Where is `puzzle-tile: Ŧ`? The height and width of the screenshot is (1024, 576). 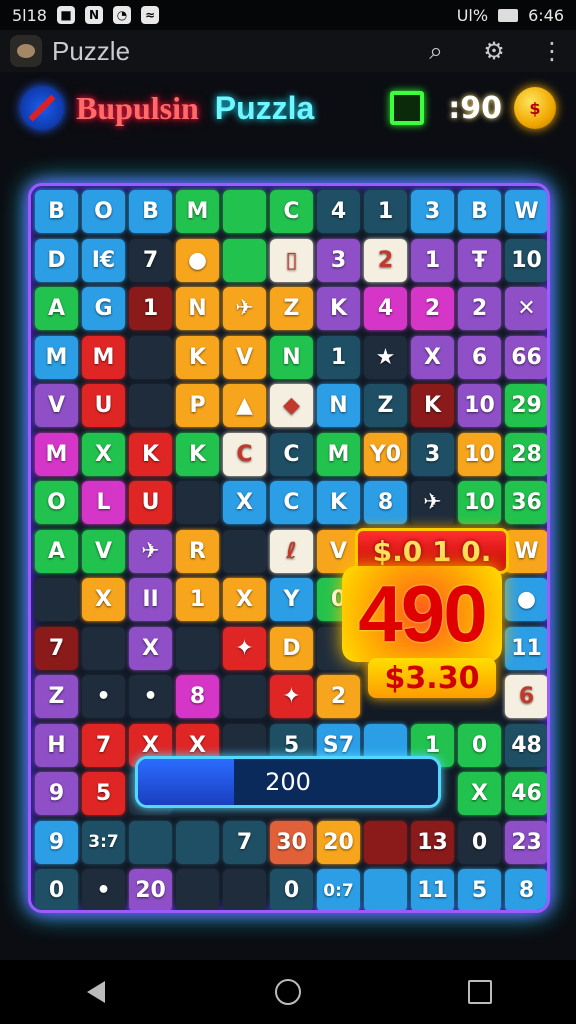
puzzle-tile: Ŧ is located at coordinates (479, 260).